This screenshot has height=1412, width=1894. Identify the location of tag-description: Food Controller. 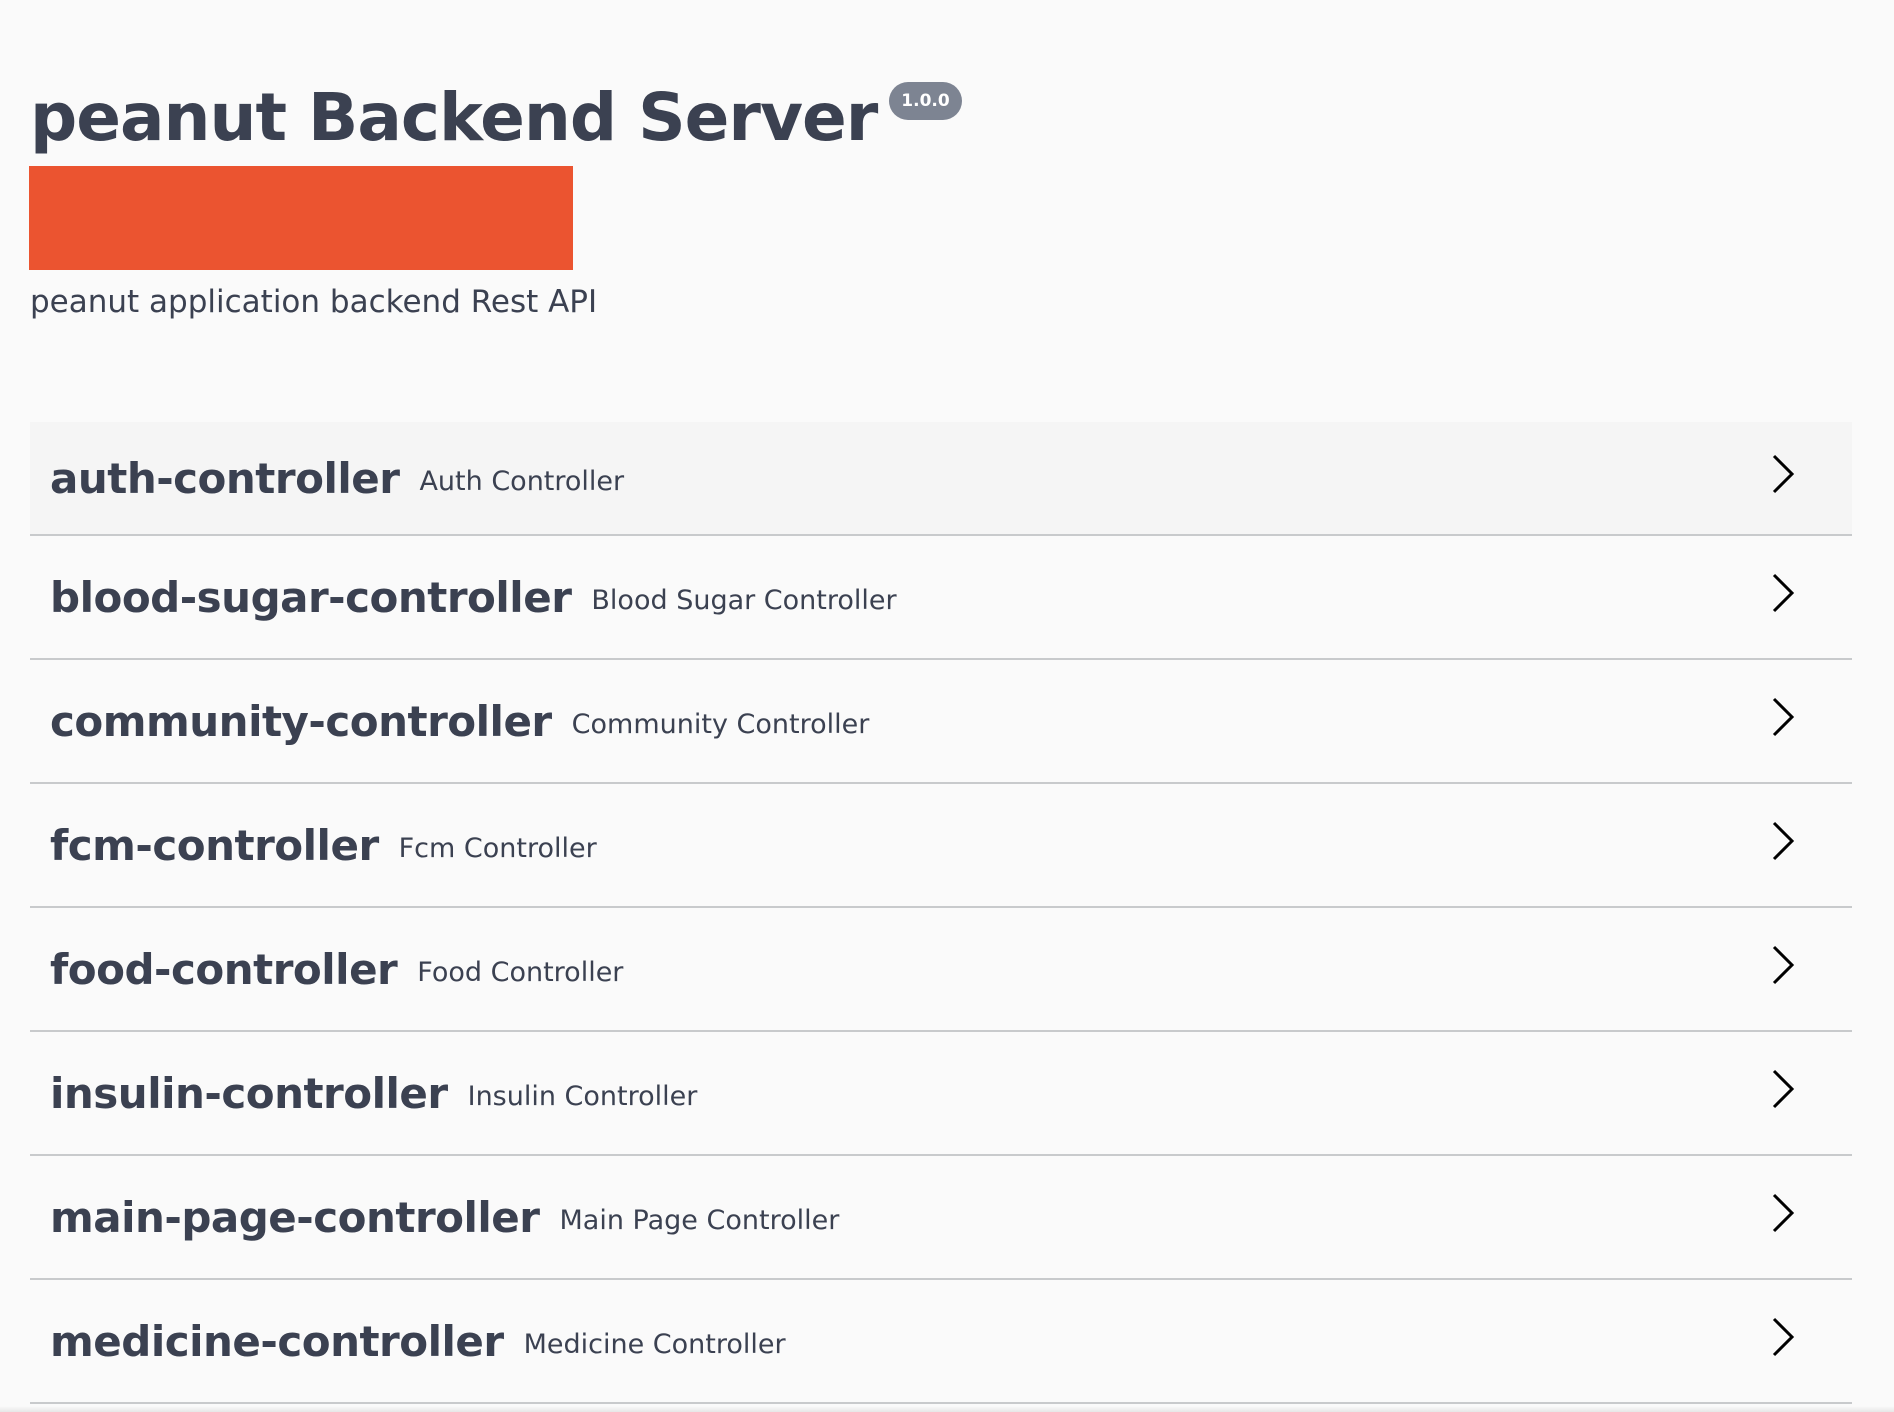
(520, 972).